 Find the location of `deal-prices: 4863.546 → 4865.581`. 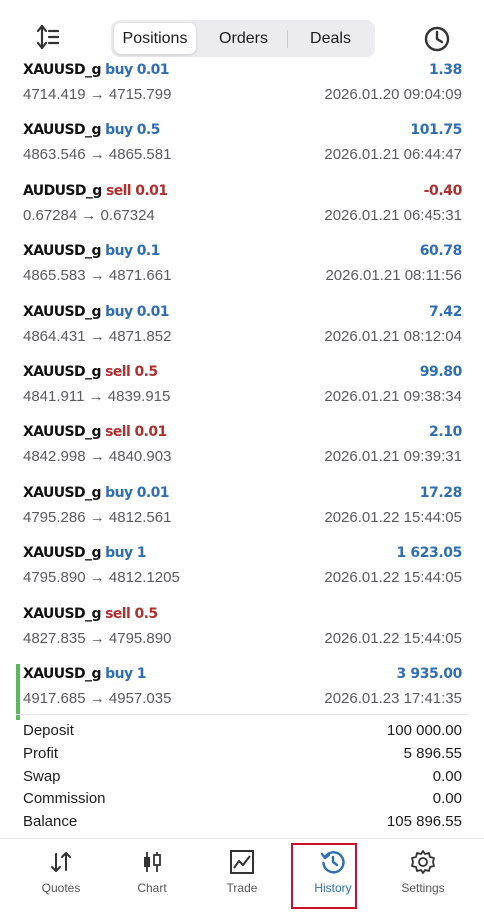

deal-prices: 4863.546 → 4865.581 is located at coordinates (97, 155).